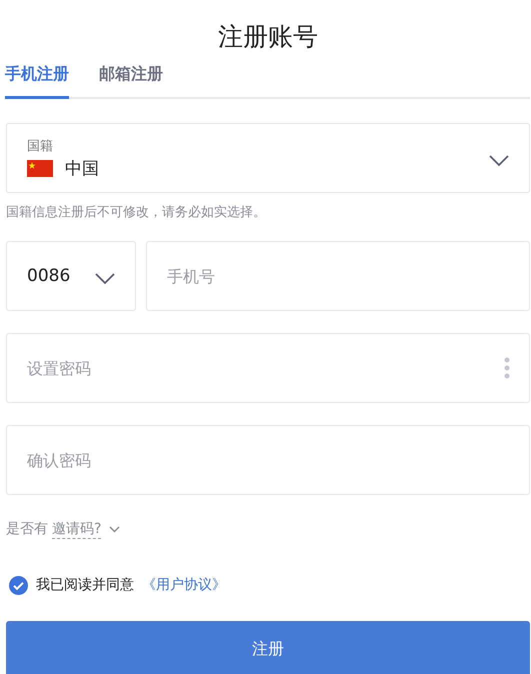  What do you see at coordinates (18, 585) in the screenshot?
I see `checkbox` at bounding box center [18, 585].